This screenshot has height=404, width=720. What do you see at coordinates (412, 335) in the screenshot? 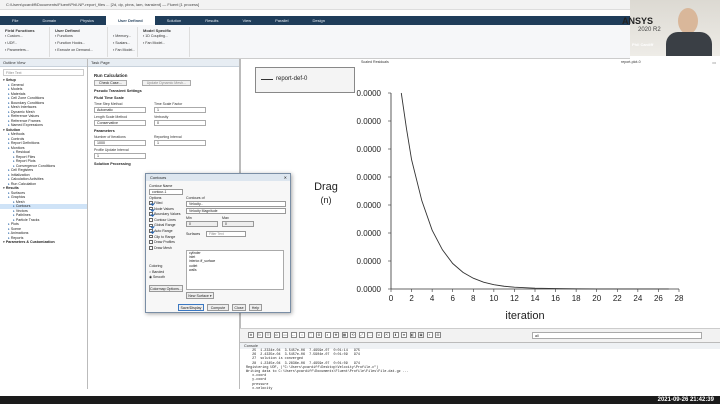
I see `toolbar-tool-icon: ◧` at bounding box center [412, 335].